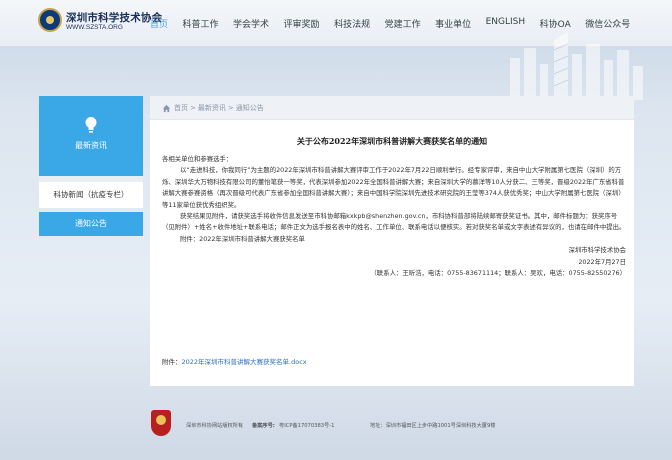  Describe the element at coordinates (597, 250) in the screenshot. I see `article-signature: 深圳市科学技术协会` at that location.